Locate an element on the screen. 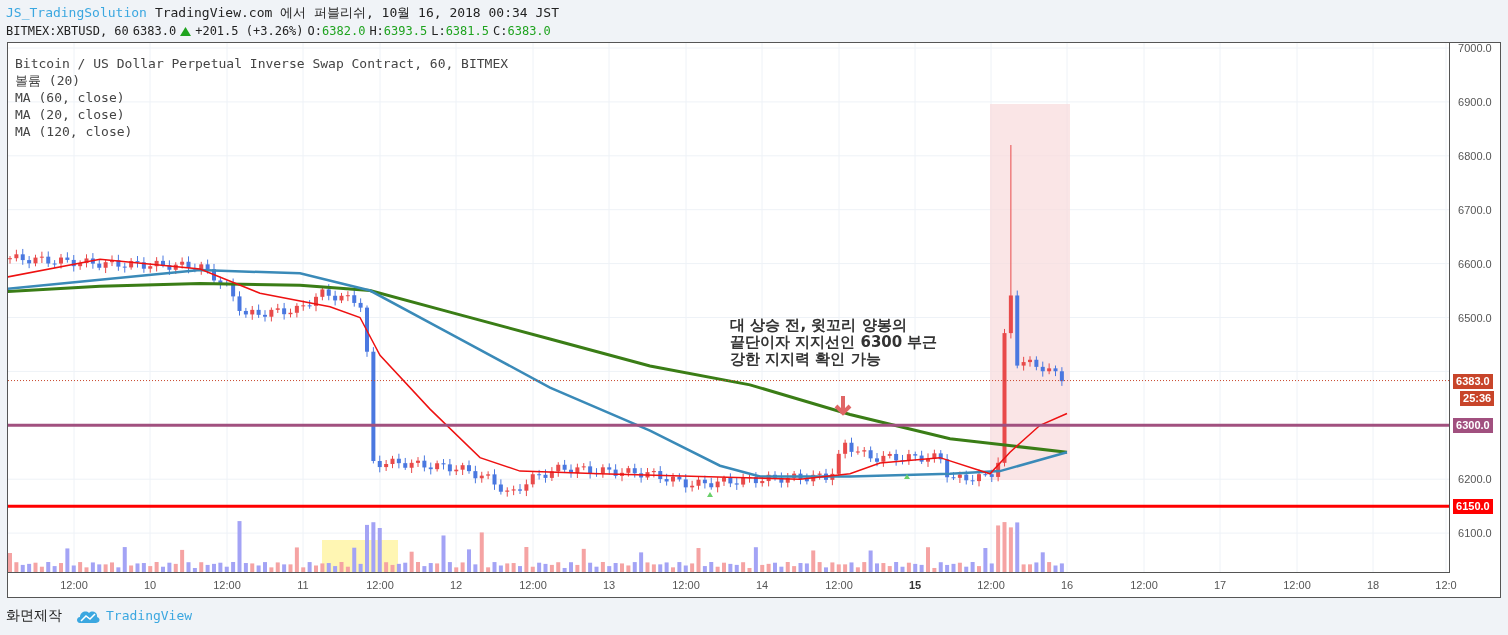  ohlc-label: H: is located at coordinates (376, 31).